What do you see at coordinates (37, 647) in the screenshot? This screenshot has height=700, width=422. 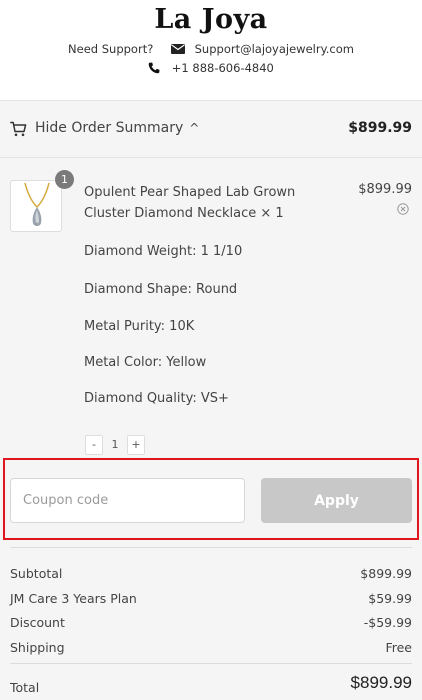 I see `shipping-label: Shipping` at bounding box center [37, 647].